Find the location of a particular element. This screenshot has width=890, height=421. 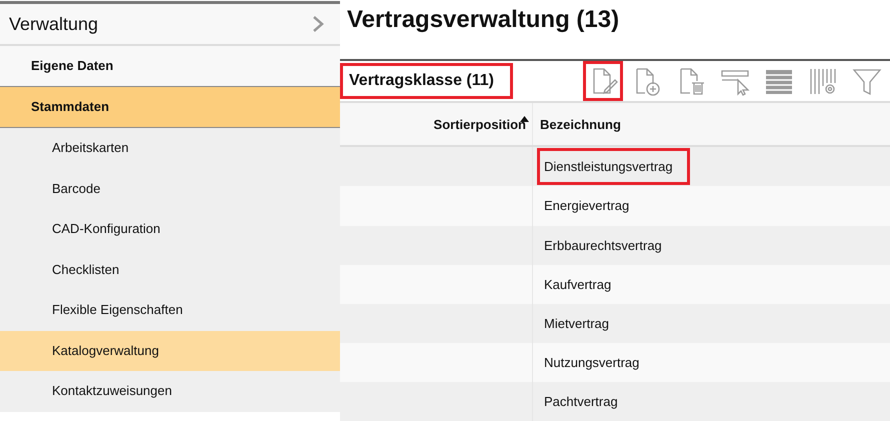

submenu-item: CAD-Konfiguration is located at coordinates (170, 229).